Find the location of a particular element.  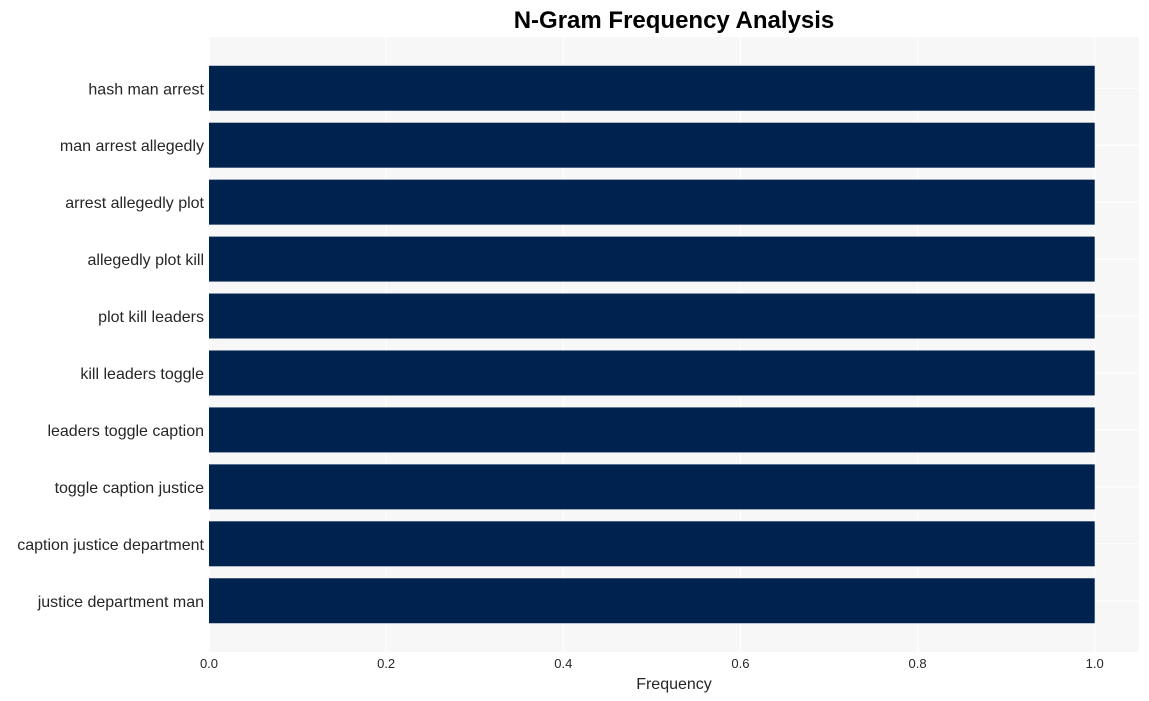

y-tick-label: allegedly plot kill is located at coordinates (145, 260).